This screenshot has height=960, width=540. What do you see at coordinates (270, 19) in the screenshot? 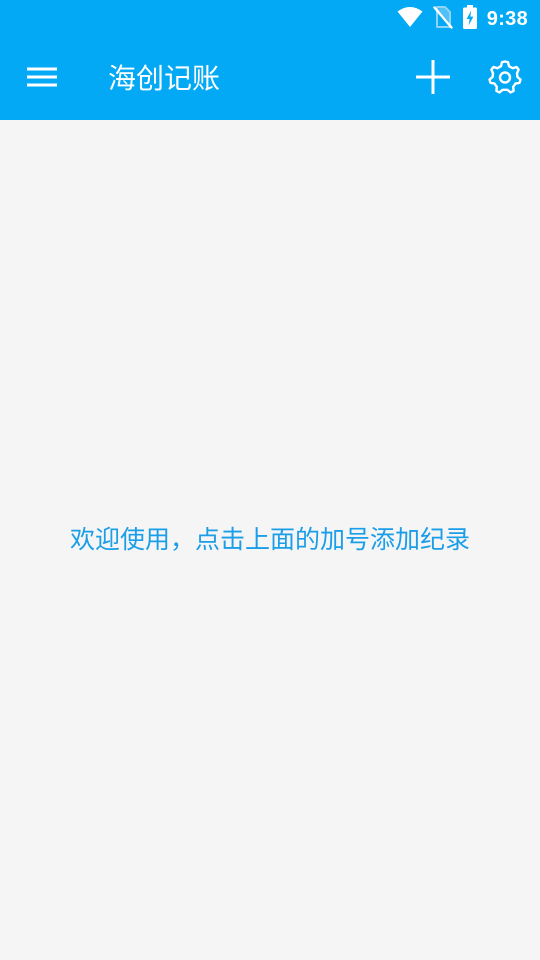
I see `status-bar: 9:38` at bounding box center [270, 19].